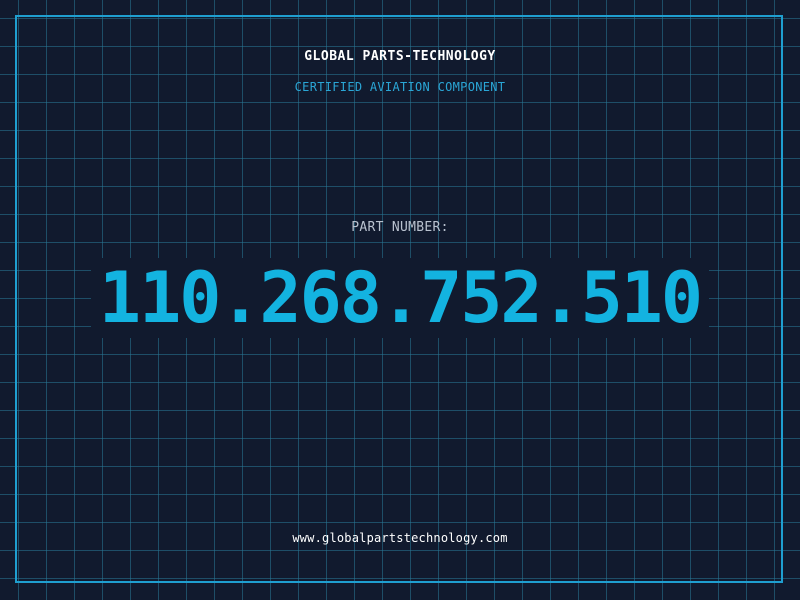 This screenshot has height=600, width=800. I want to click on website-url: www.globalpartstechnology.com, so click(400, 538).